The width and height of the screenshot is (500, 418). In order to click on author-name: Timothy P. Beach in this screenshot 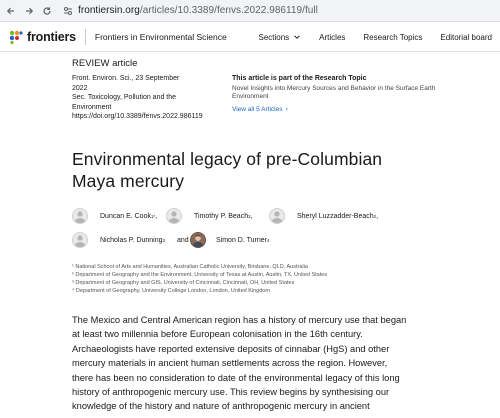, I will do `click(221, 216)`.